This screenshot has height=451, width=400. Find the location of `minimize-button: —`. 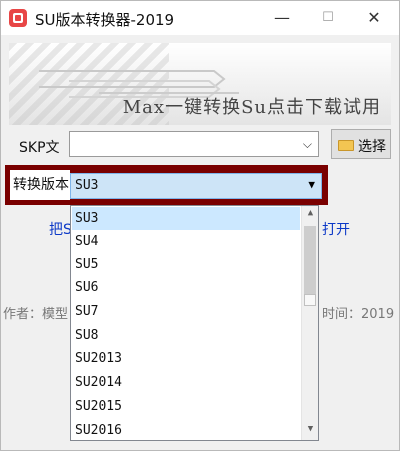

minimize-button: — is located at coordinates (282, 18).